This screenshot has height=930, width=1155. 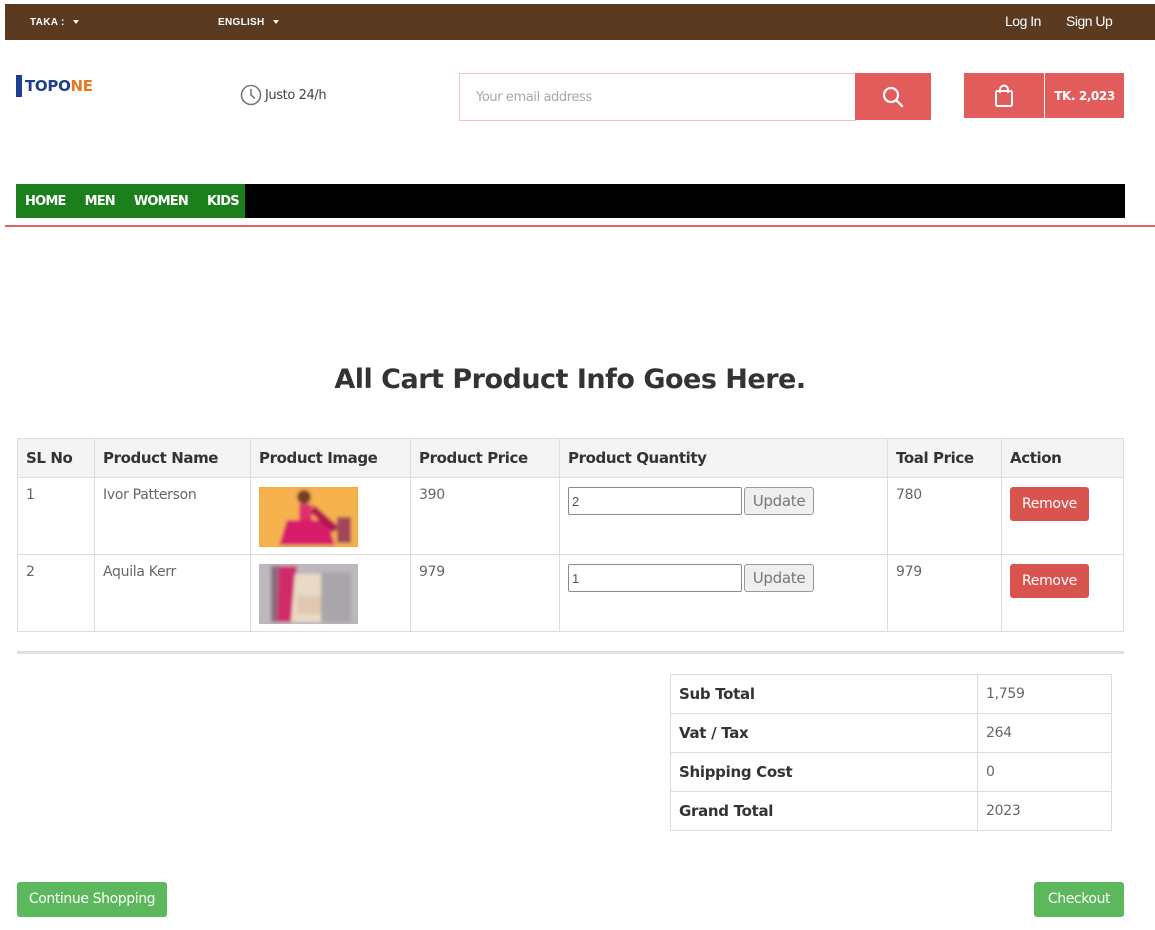 I want to click on nav-item-home: HOME, so click(x=45, y=201).